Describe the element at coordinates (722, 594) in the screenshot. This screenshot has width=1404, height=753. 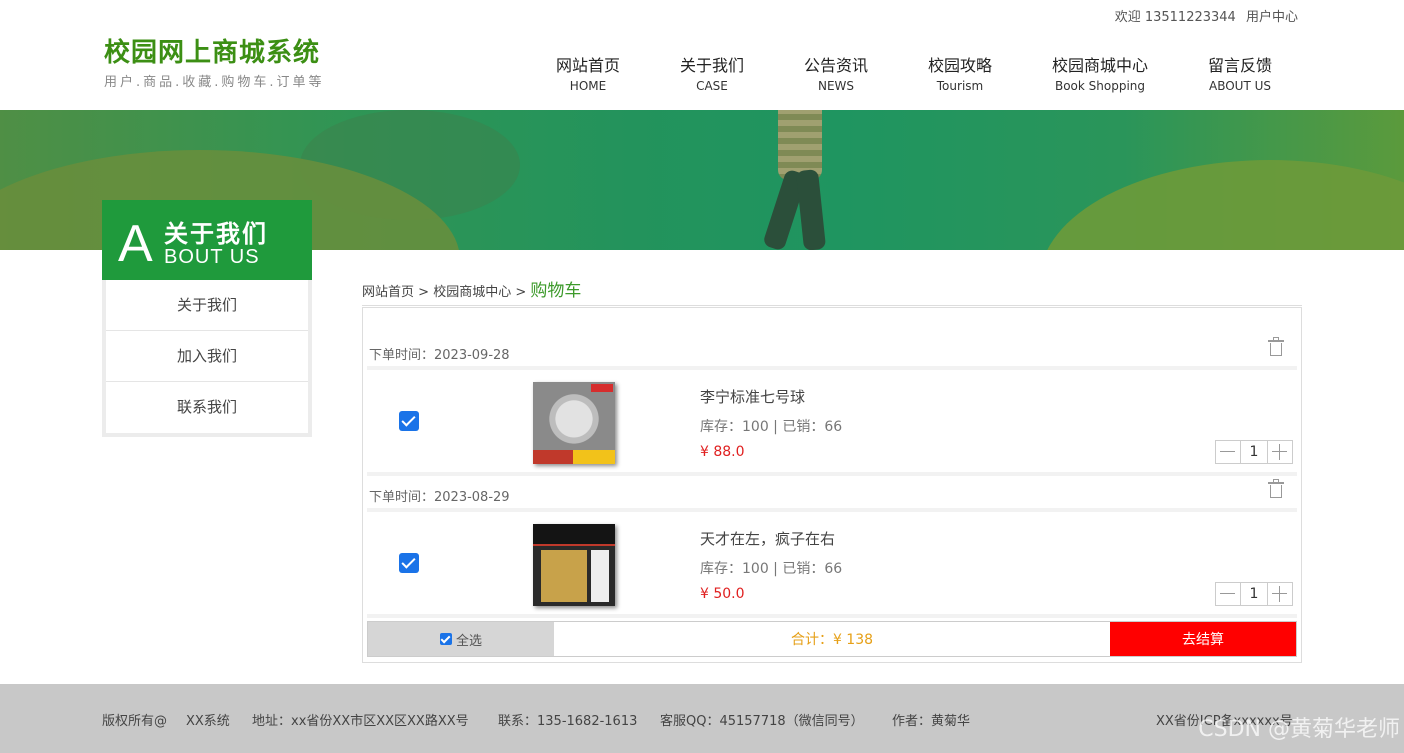
I see `product-price: ¥ 50.0` at that location.